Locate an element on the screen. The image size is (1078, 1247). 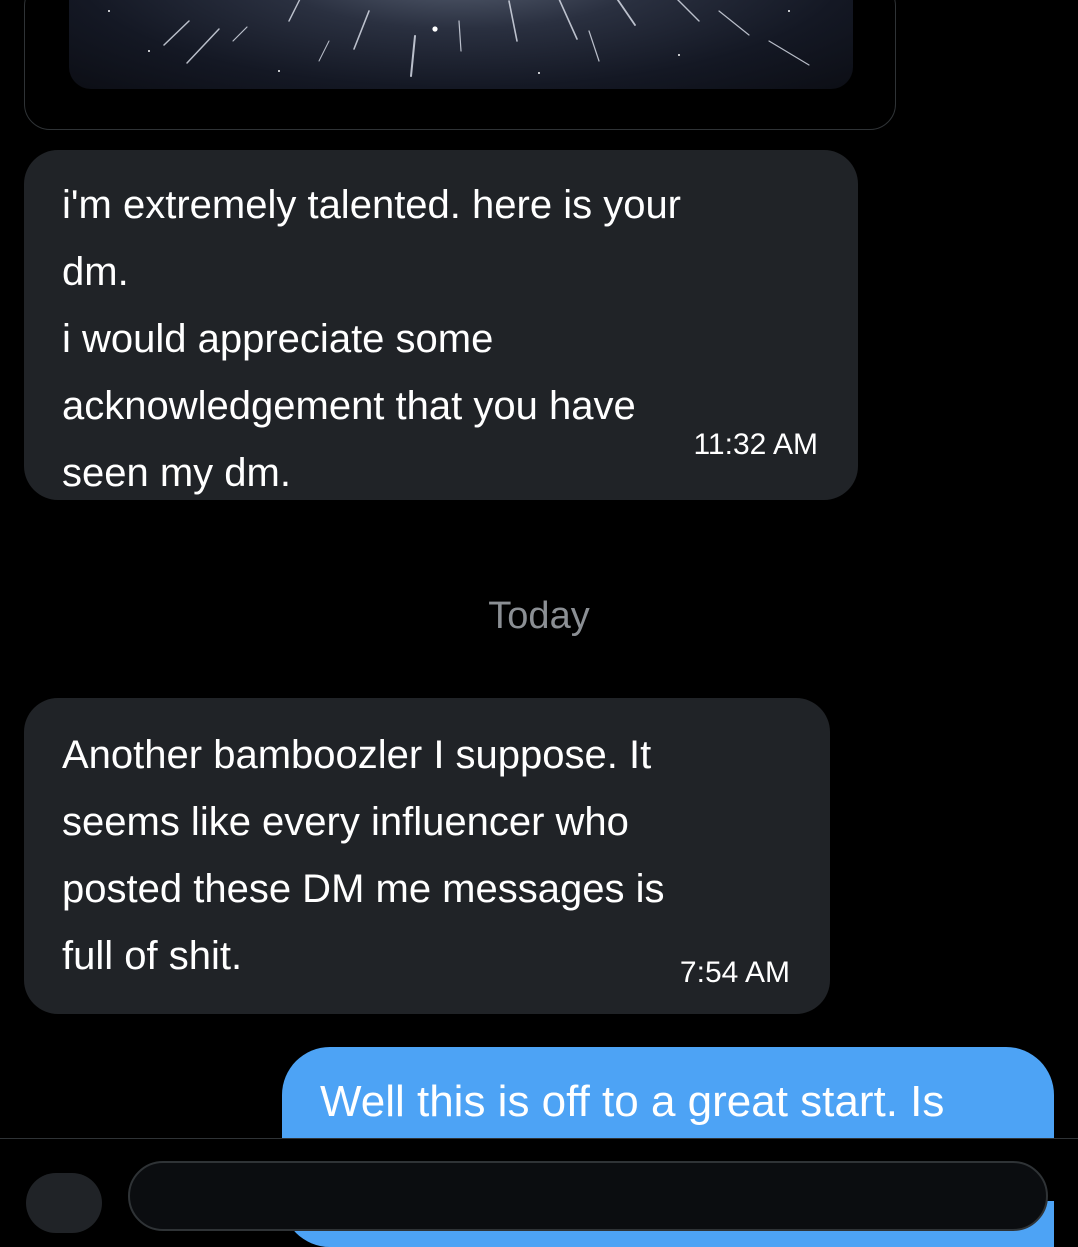
media-image is located at coordinates (461, 44).